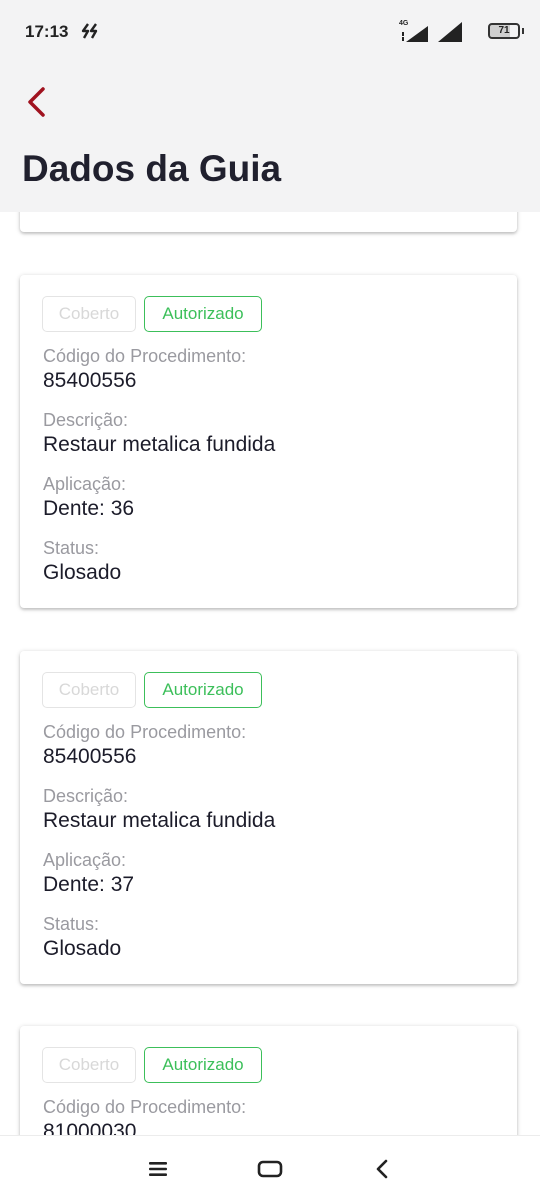  I want to click on home-icon, so click(270, 1169).